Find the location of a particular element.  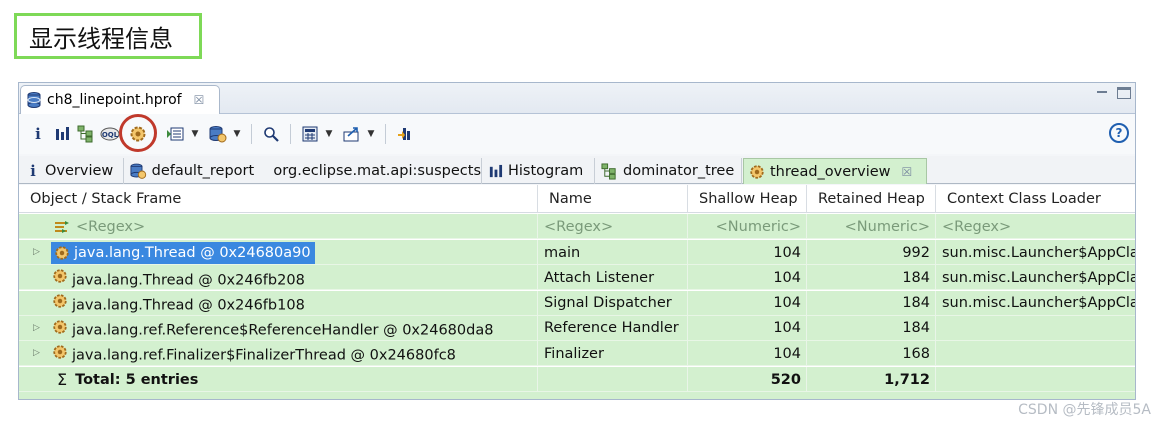

shallow-heap-filter-input: <Numeric> is located at coordinates (747, 226).